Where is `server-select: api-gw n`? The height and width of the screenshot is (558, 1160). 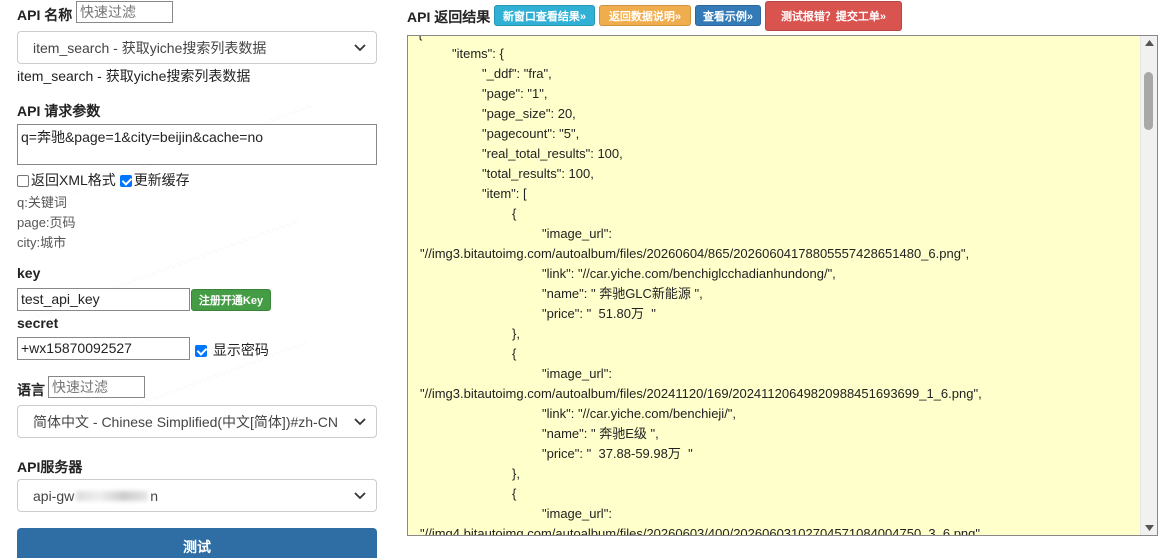 server-select: api-gw n is located at coordinates (197, 495).